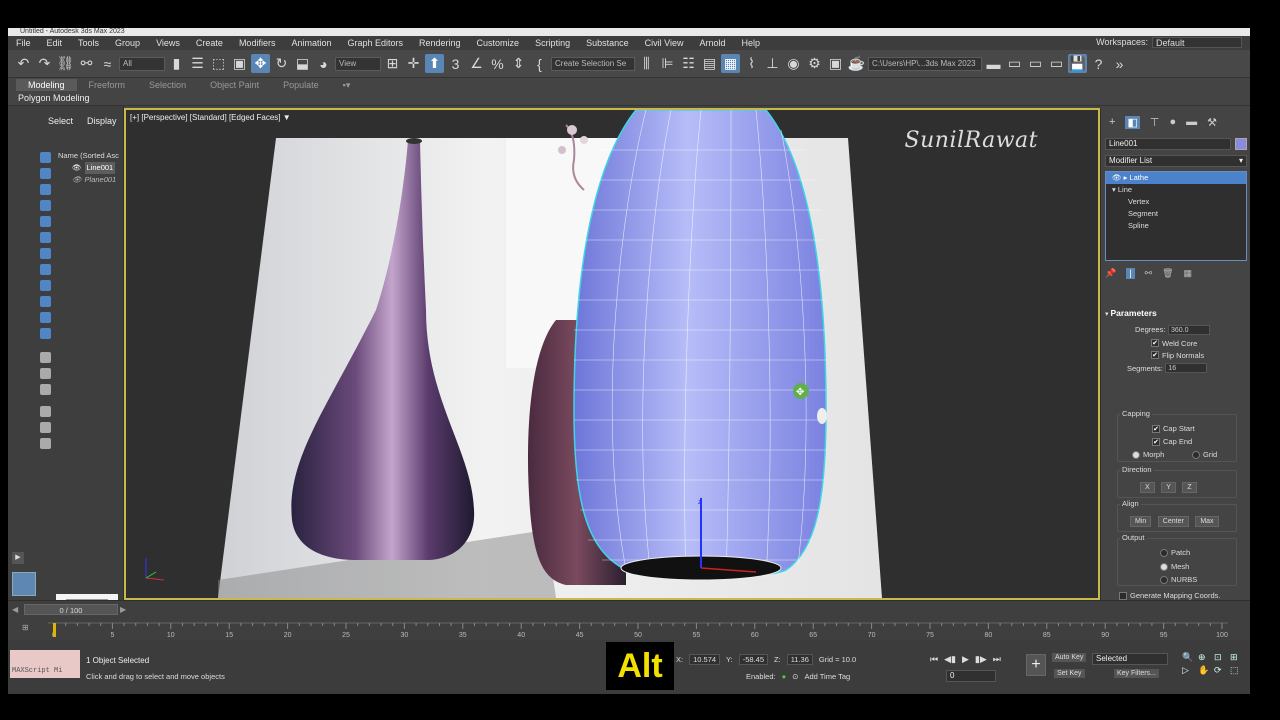  What do you see at coordinates (45, 664) in the screenshot?
I see `maxscript-listener: MAXScript Mi` at bounding box center [45, 664].